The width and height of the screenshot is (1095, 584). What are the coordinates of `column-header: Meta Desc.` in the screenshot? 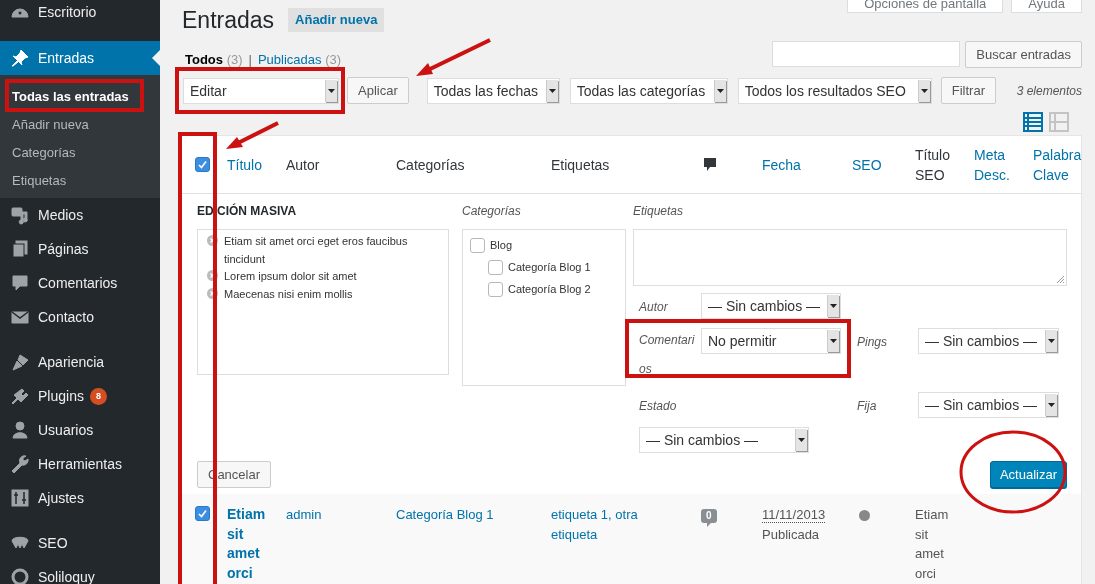 It's located at (1003, 164).